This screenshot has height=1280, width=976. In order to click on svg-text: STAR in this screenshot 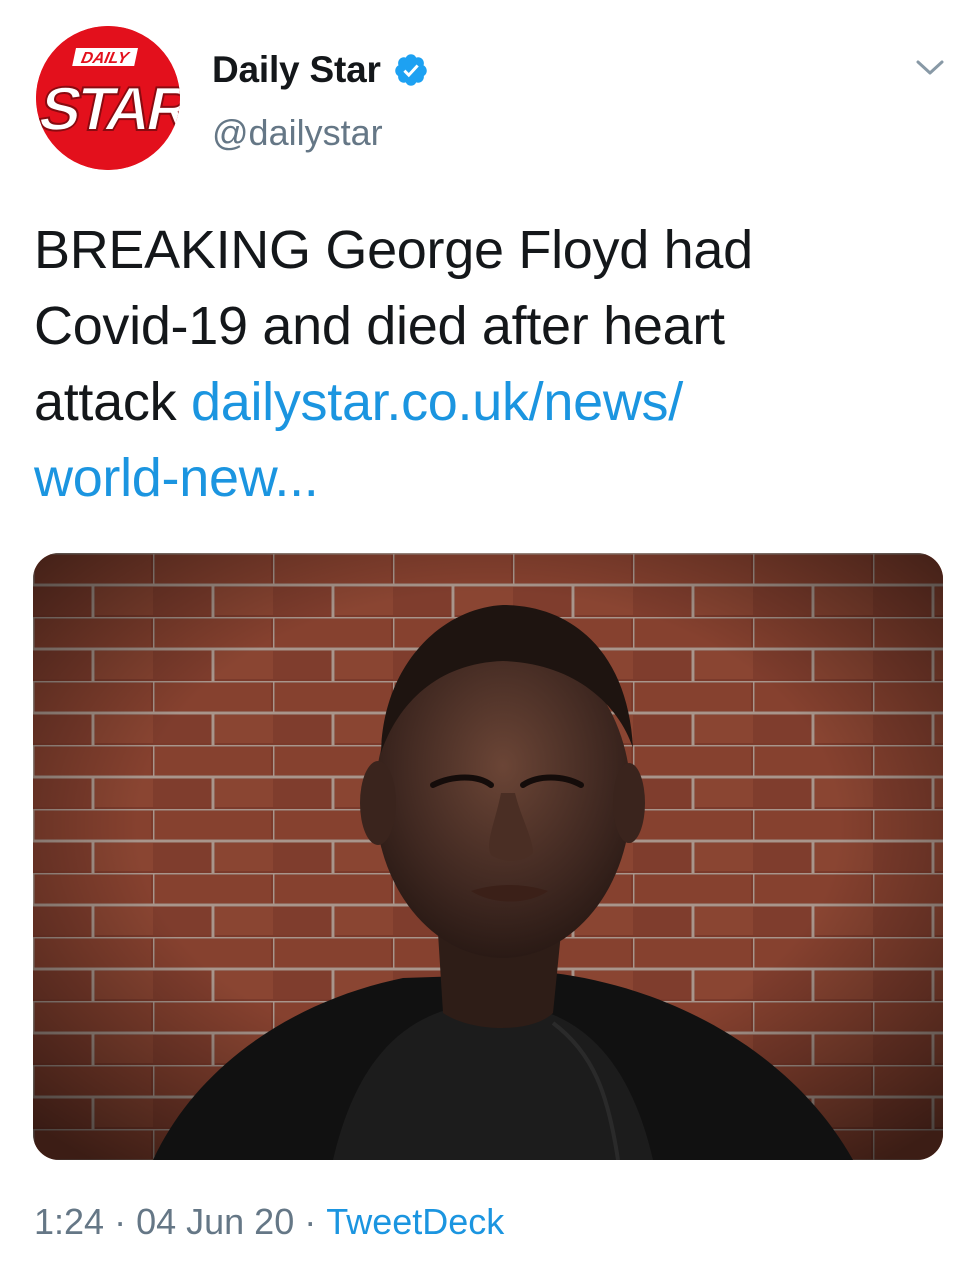, I will do `click(108, 109)`.